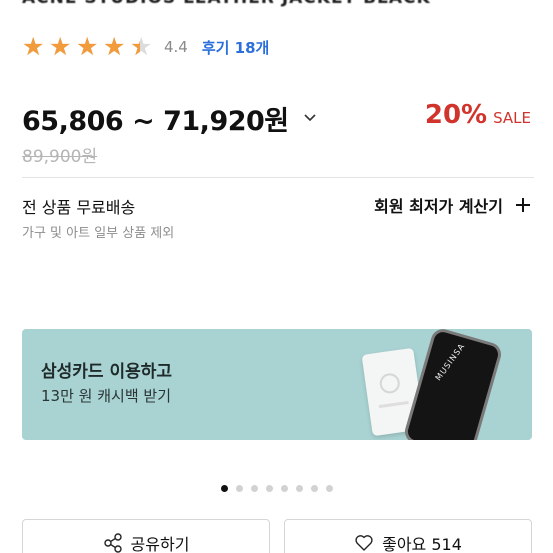  I want to click on share-button: 공유하기, so click(146, 536).